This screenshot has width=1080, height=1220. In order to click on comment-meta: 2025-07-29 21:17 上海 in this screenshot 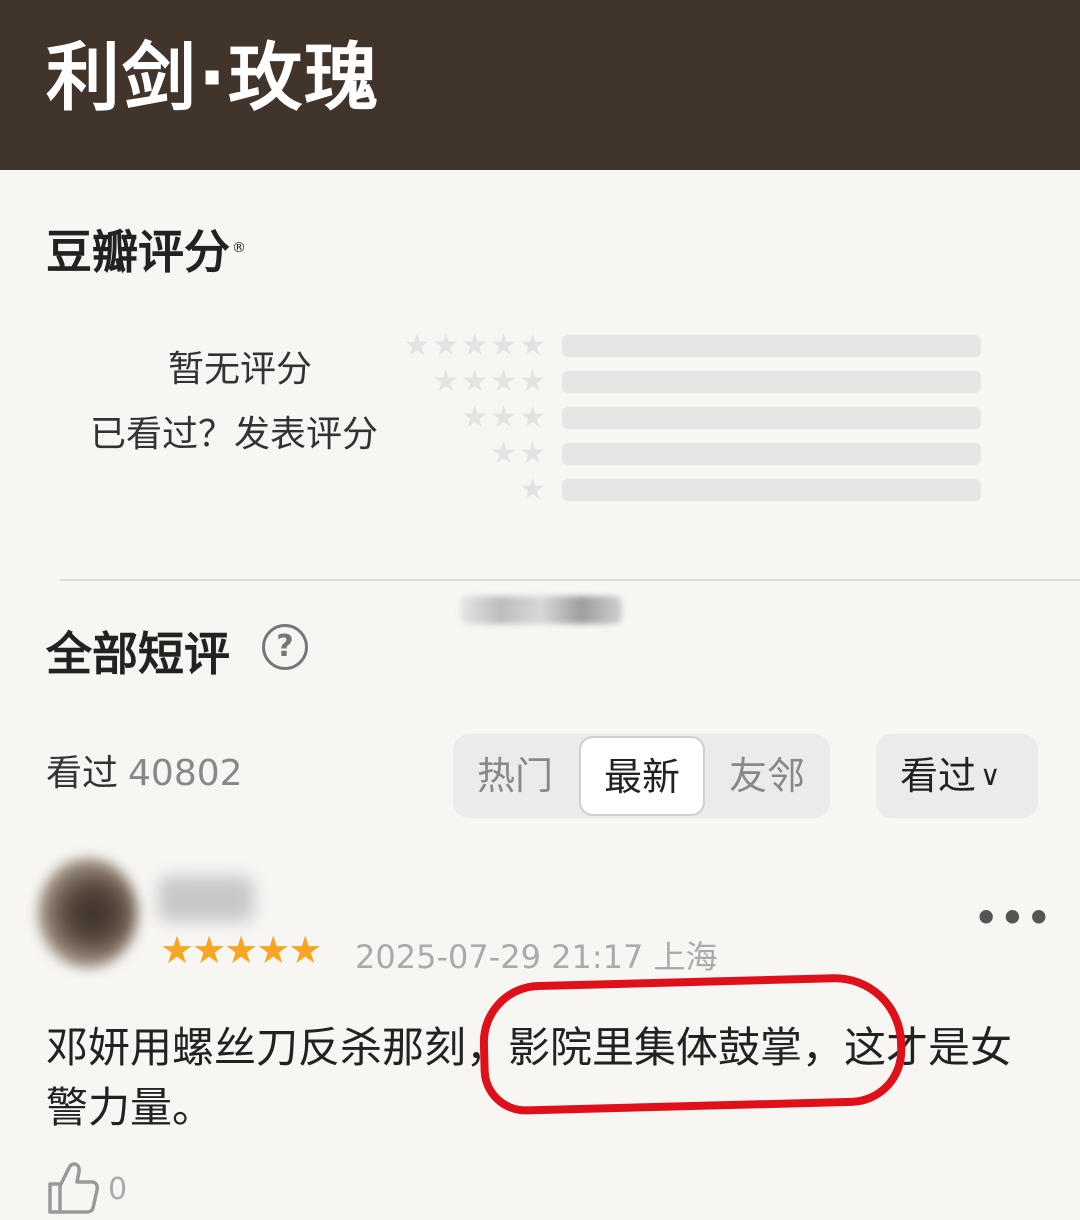, I will do `click(536, 955)`.